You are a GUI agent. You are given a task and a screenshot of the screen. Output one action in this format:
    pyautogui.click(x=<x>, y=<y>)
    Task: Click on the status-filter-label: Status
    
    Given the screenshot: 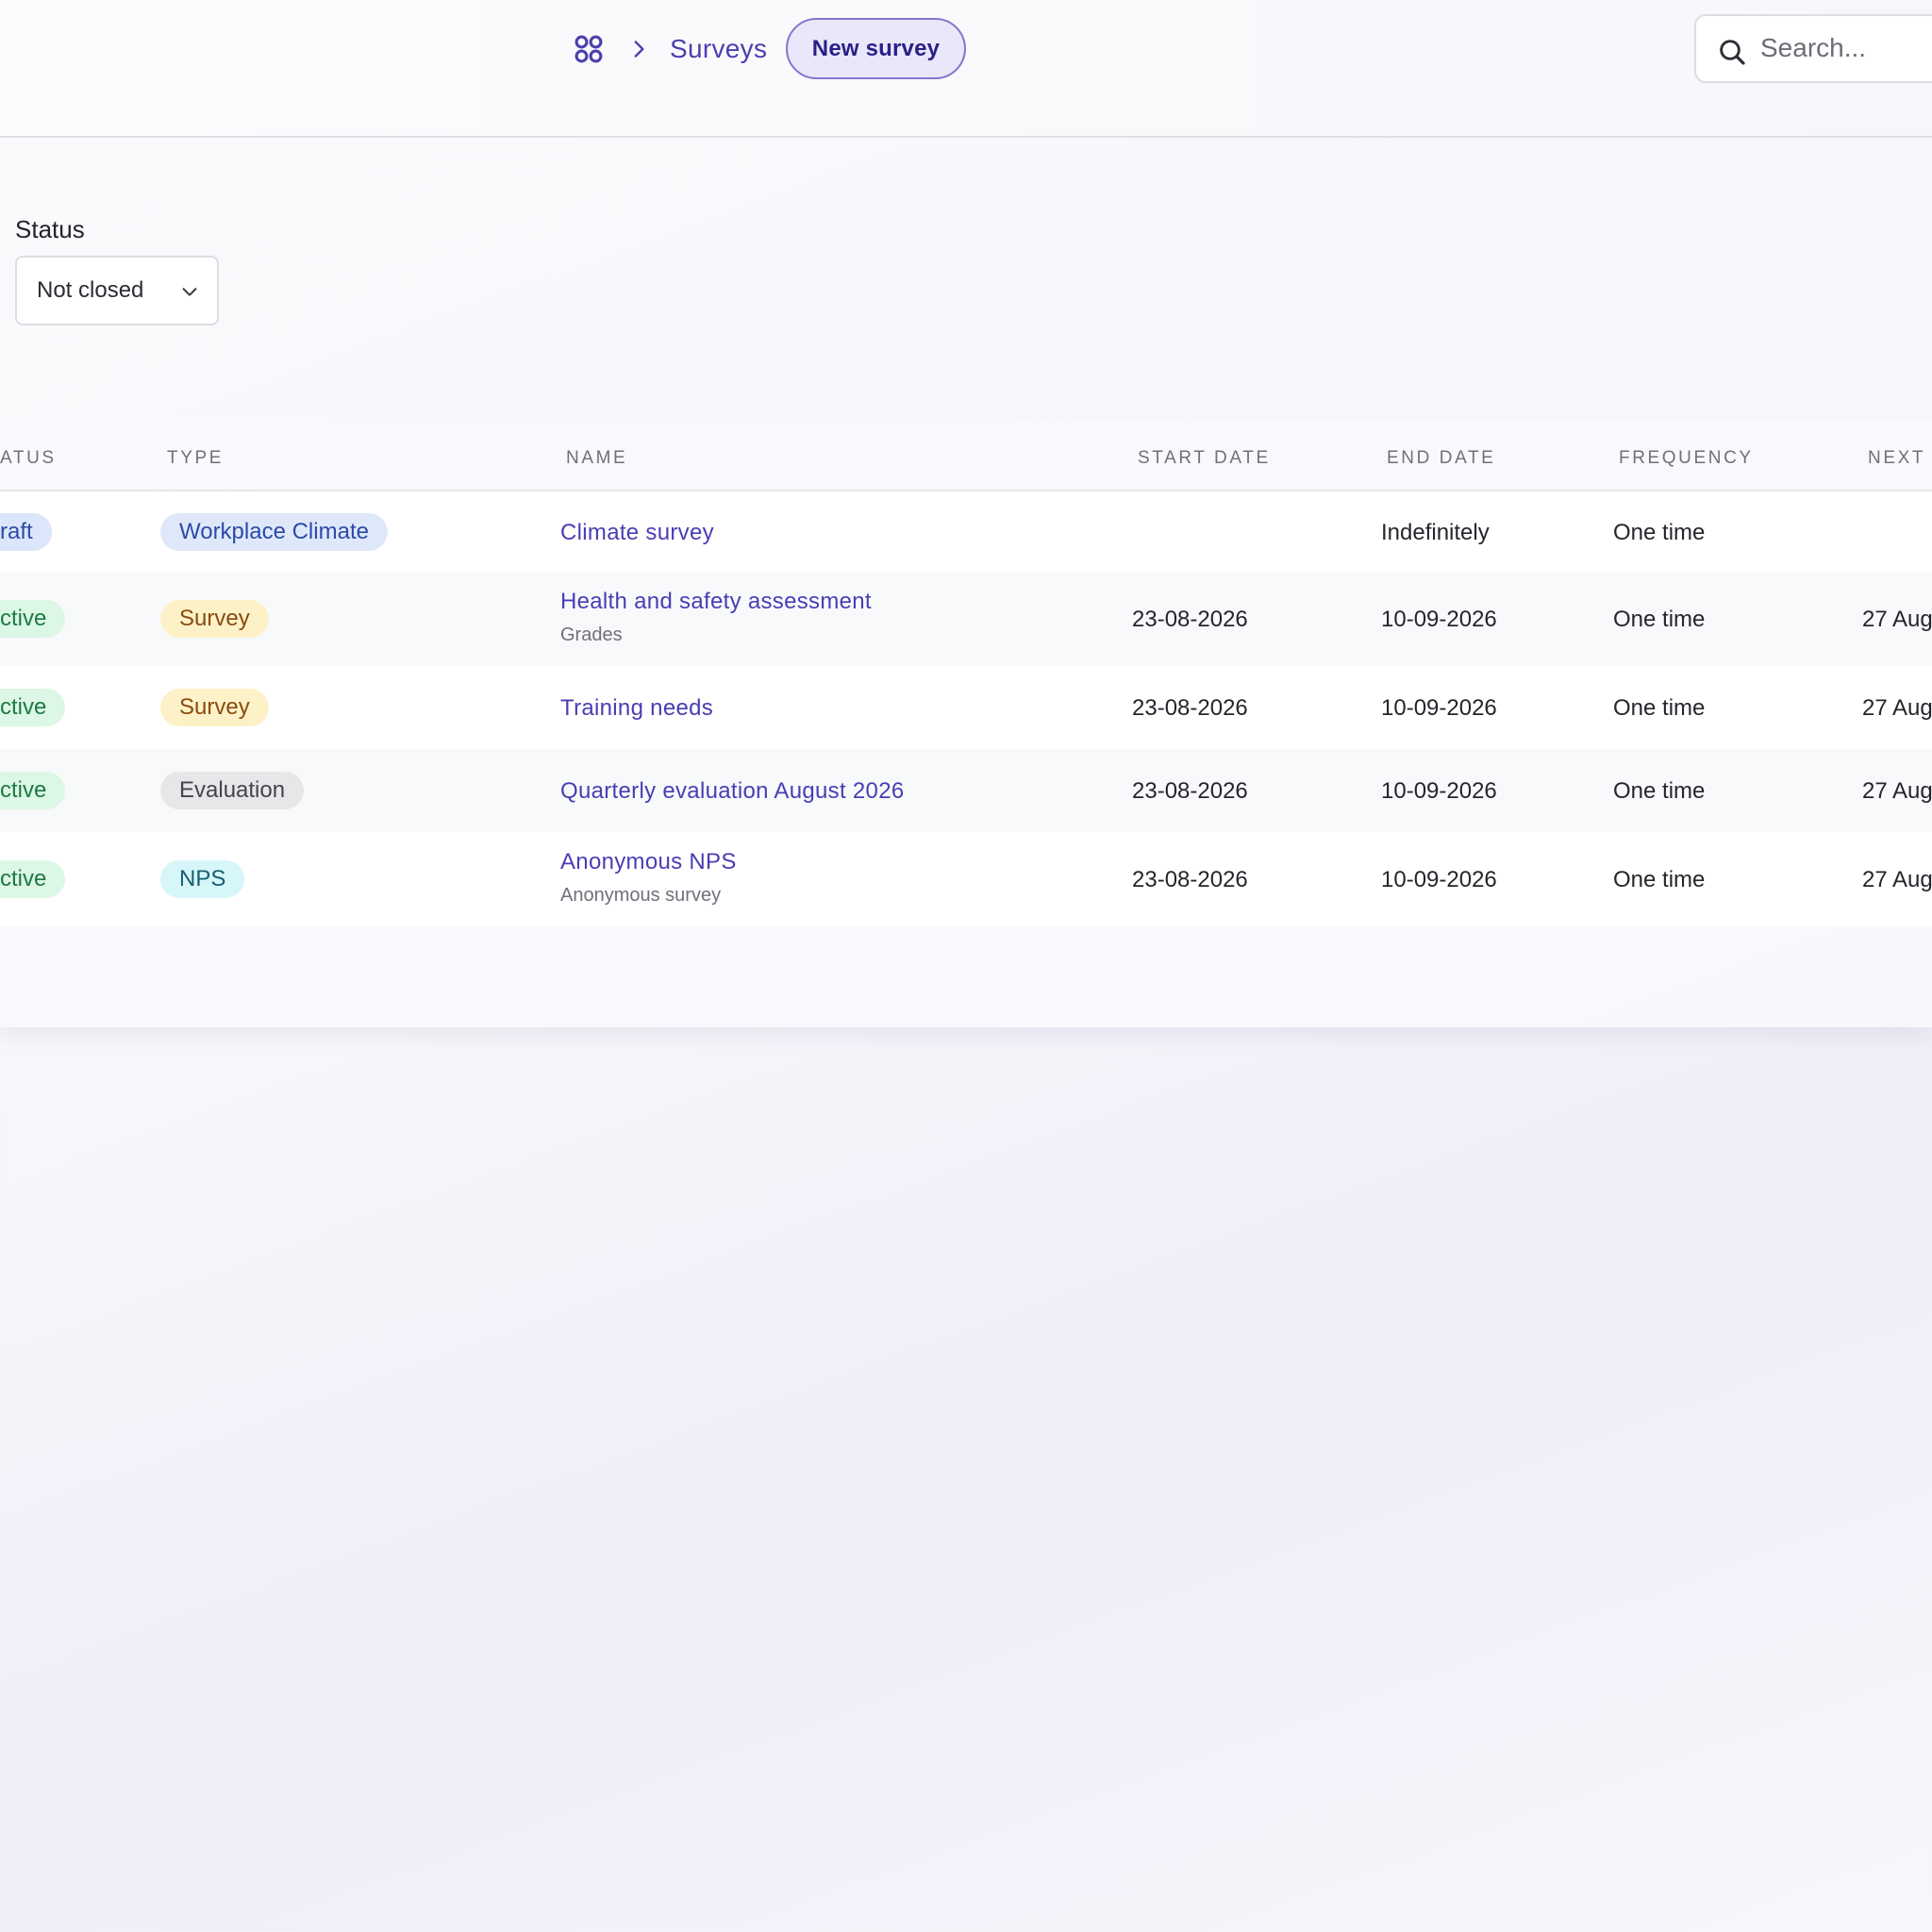 What is the action you would take?
    pyautogui.click(x=50, y=229)
    